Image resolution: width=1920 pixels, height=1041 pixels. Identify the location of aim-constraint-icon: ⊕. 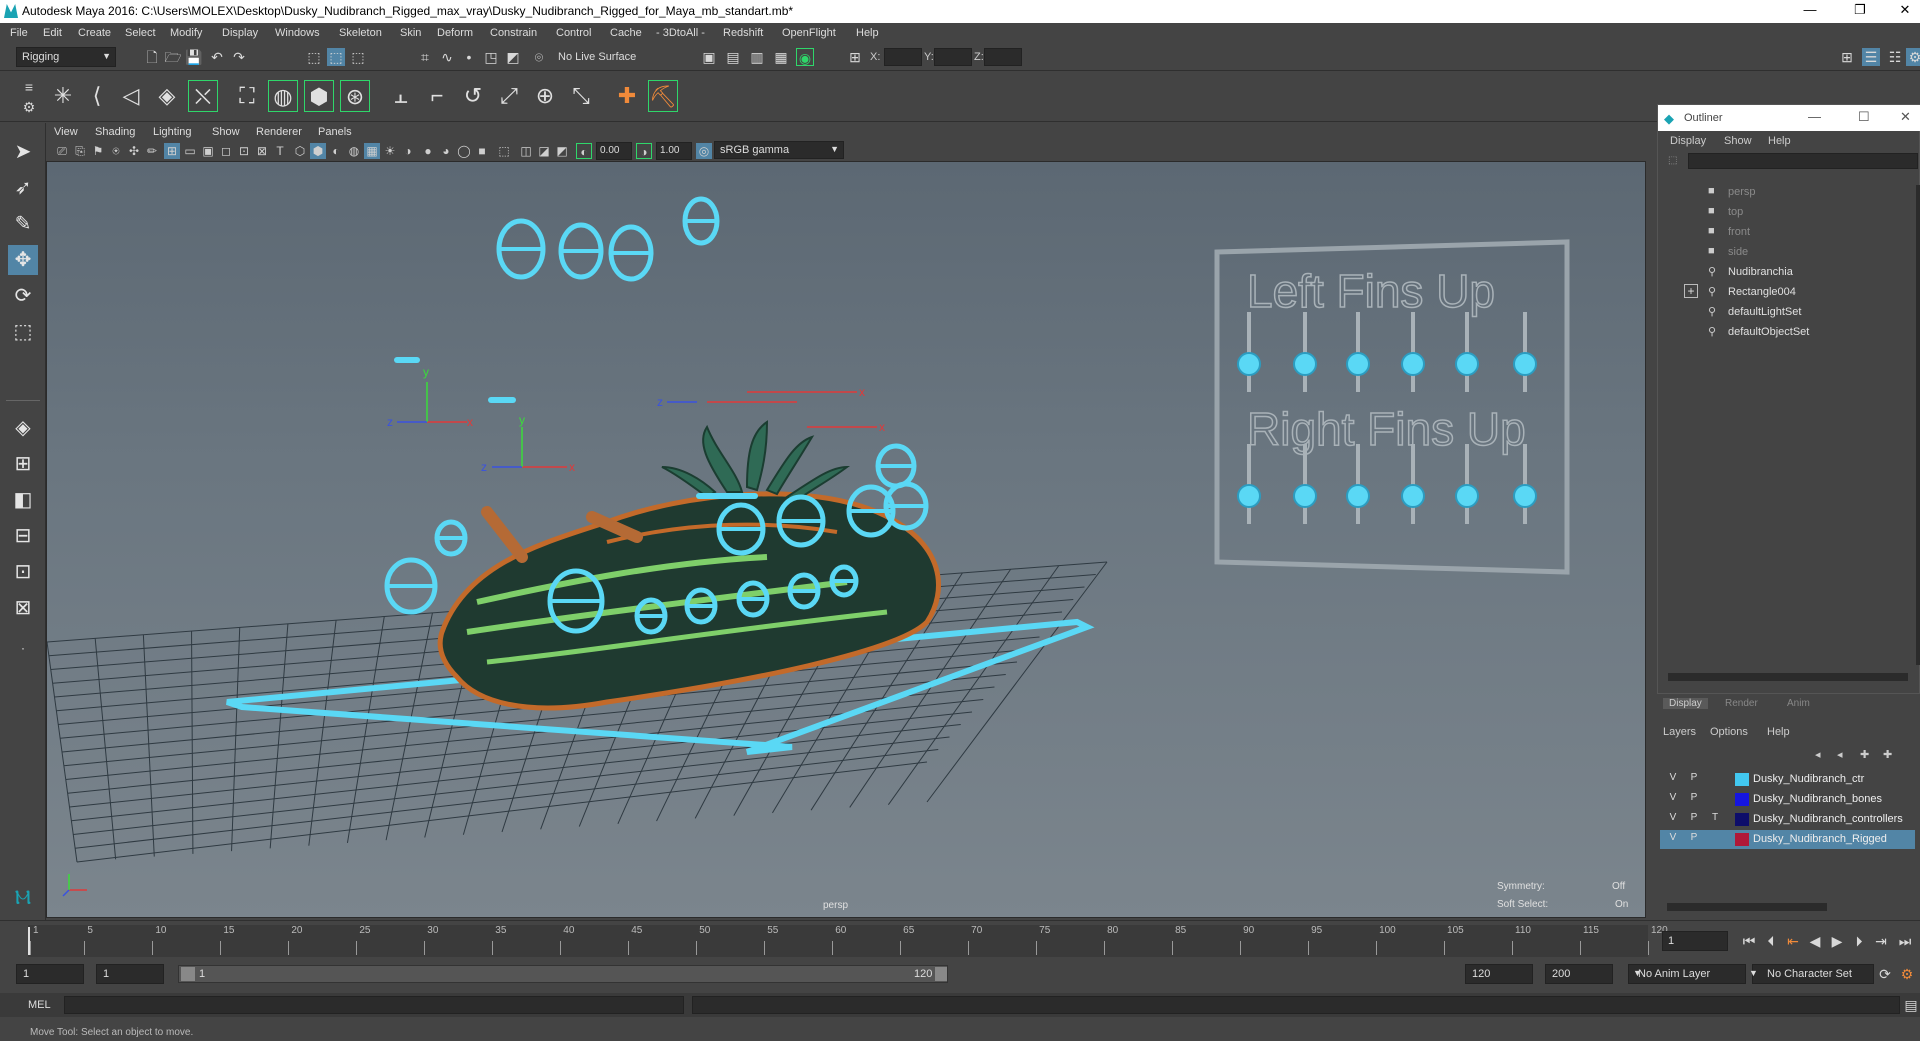
(545, 96).